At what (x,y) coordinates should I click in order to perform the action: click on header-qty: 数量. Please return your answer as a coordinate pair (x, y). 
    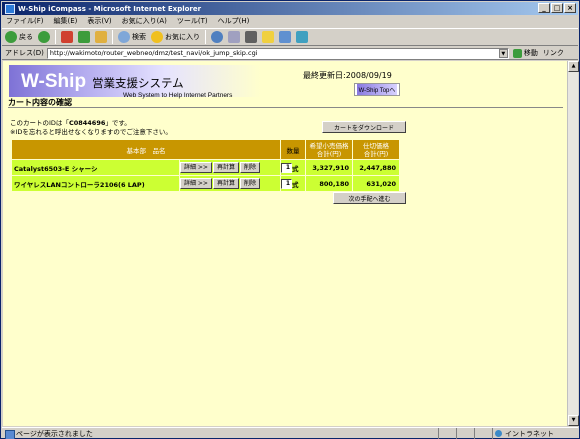
    Looking at the image, I should click on (293, 149).